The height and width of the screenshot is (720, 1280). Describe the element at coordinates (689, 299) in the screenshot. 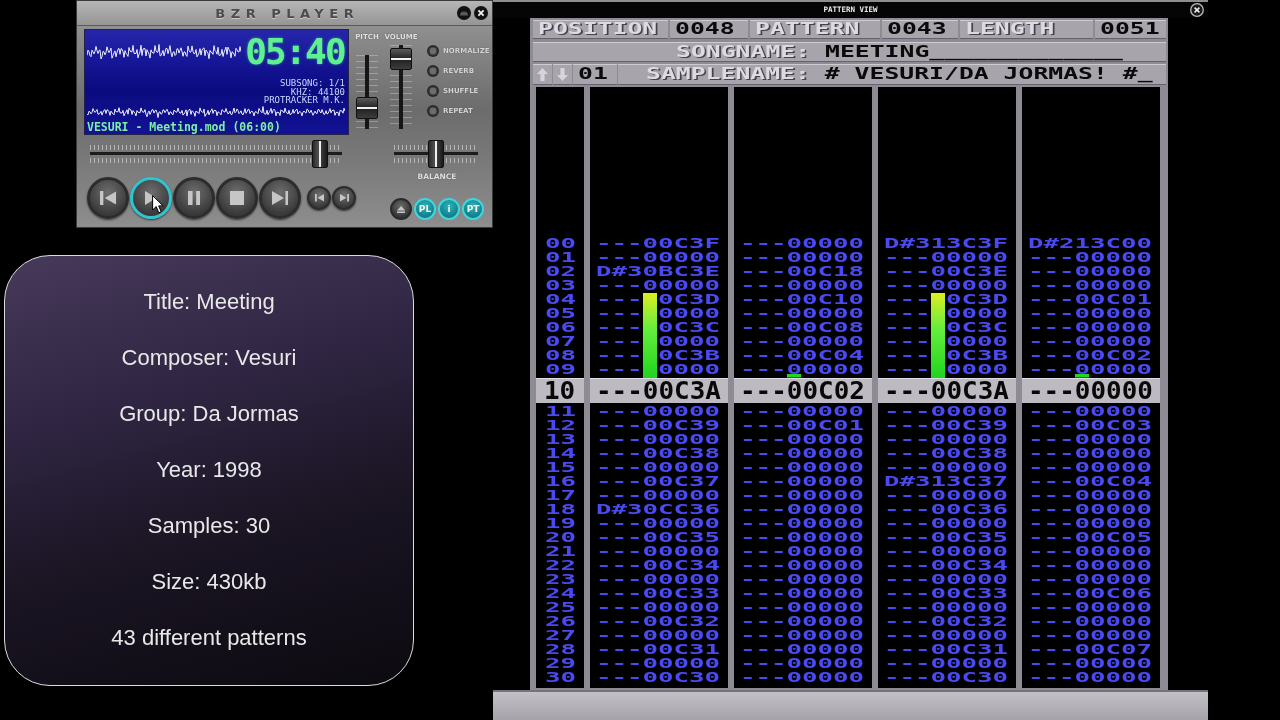

I see `command-text: 0C3D` at that location.